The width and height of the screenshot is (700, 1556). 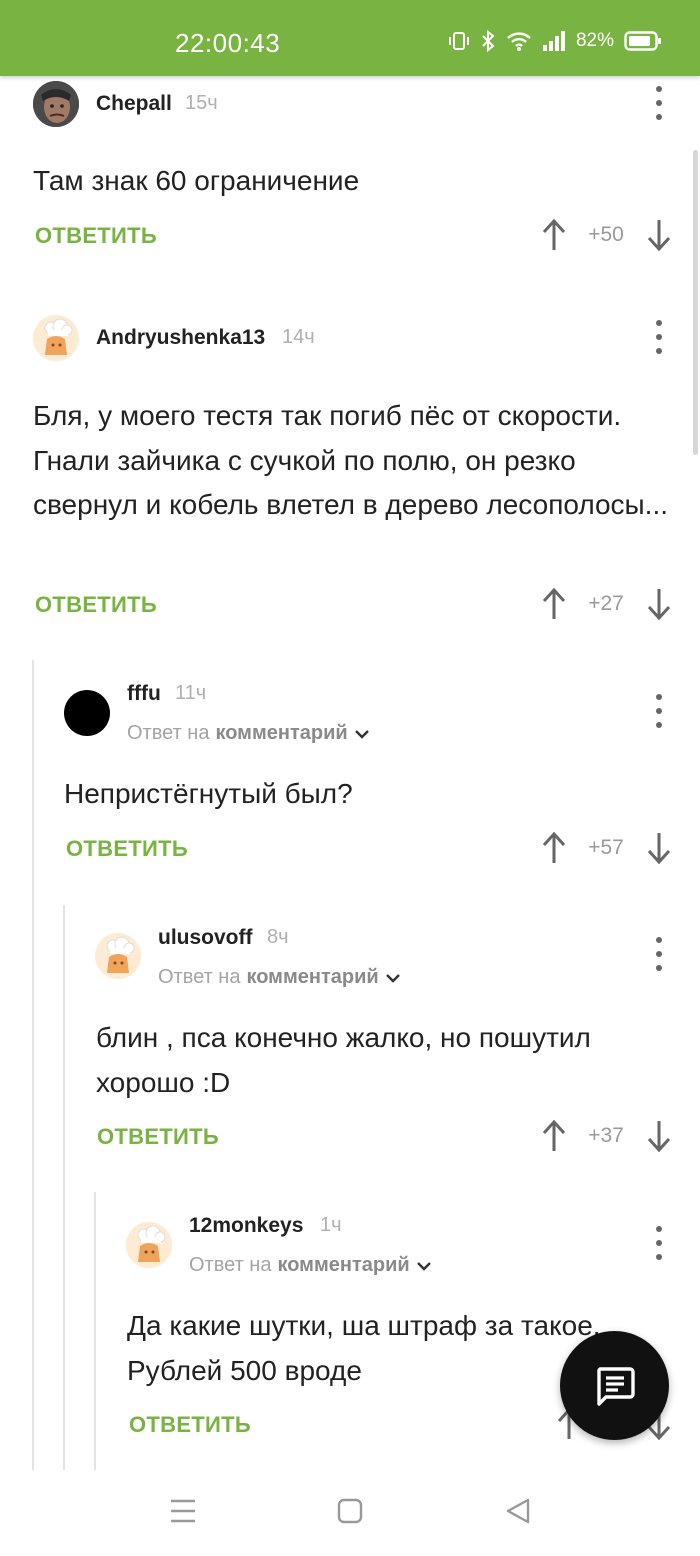 I want to click on comment-text: Непристёгнутый был?, so click(x=208, y=793).